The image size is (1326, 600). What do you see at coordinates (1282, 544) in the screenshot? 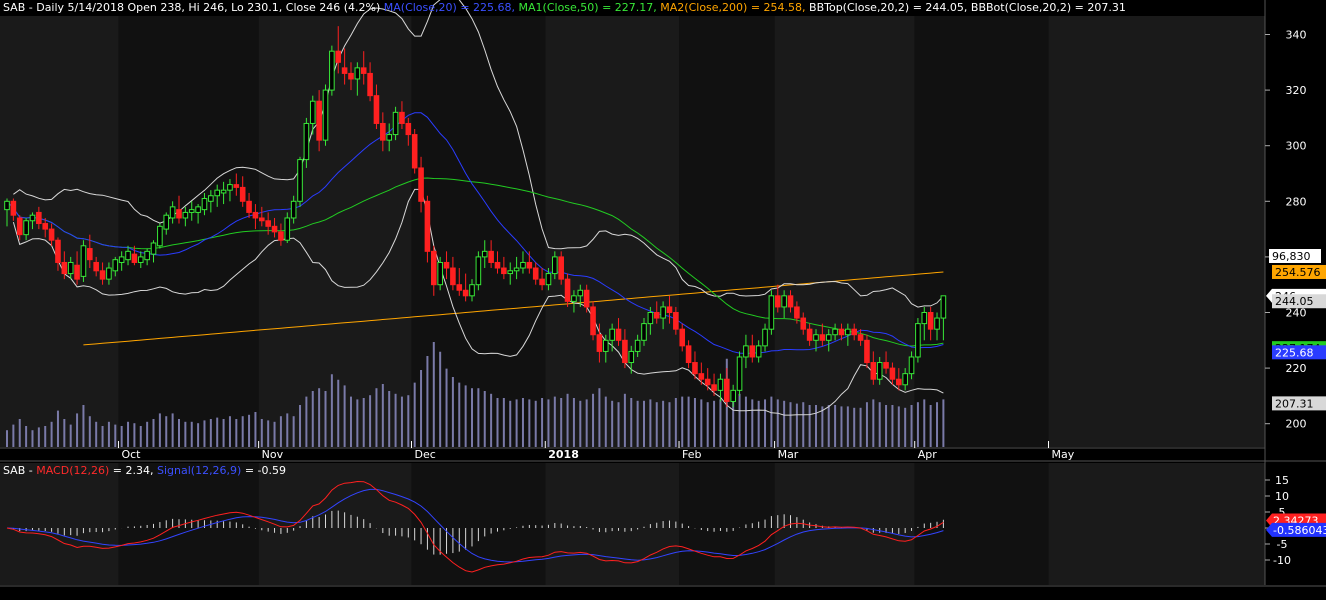
I see `macd-tick-label: -5` at bounding box center [1282, 544].